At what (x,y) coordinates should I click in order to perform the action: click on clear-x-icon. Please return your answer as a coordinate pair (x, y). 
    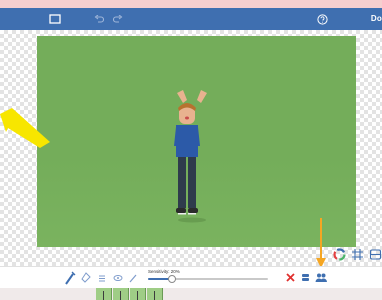
    Looking at the image, I should click on (290, 277).